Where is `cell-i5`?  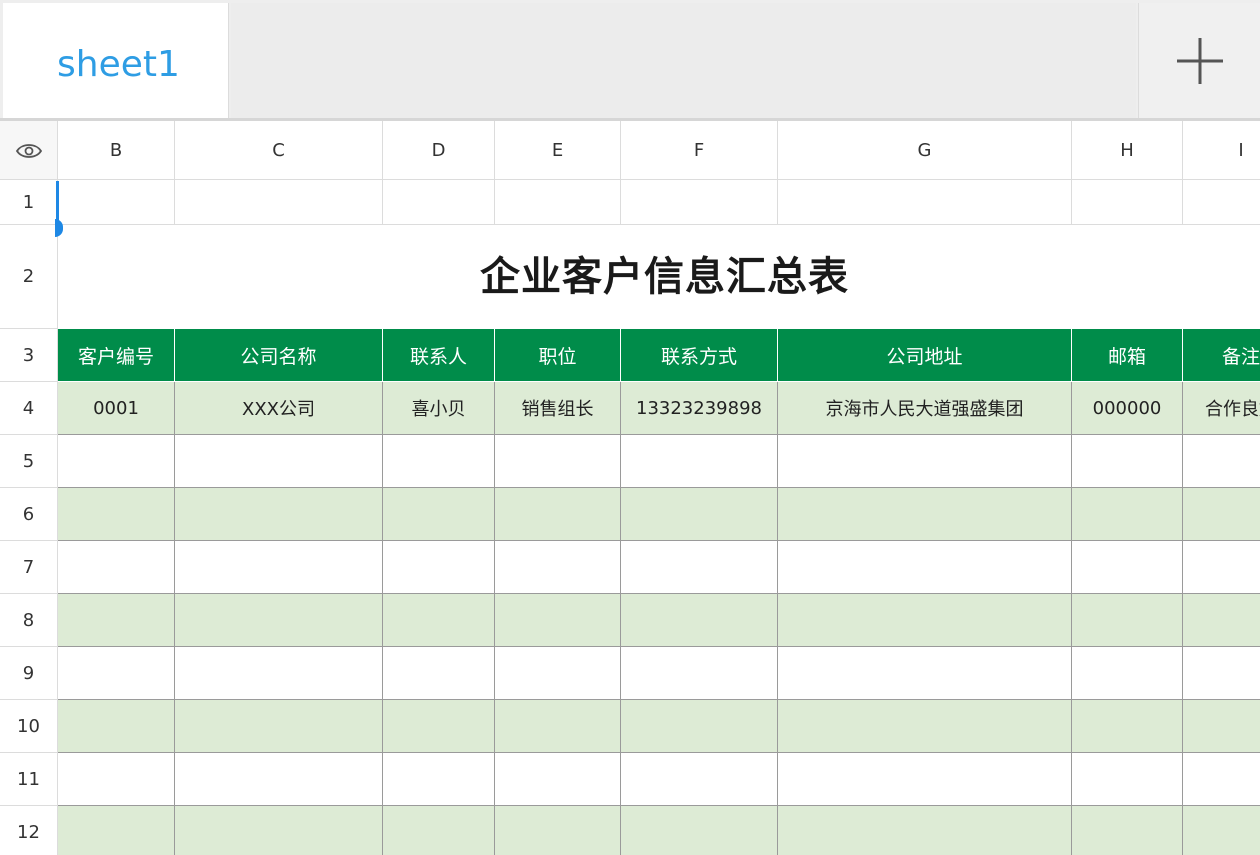
cell-i5 is located at coordinates (1221, 461).